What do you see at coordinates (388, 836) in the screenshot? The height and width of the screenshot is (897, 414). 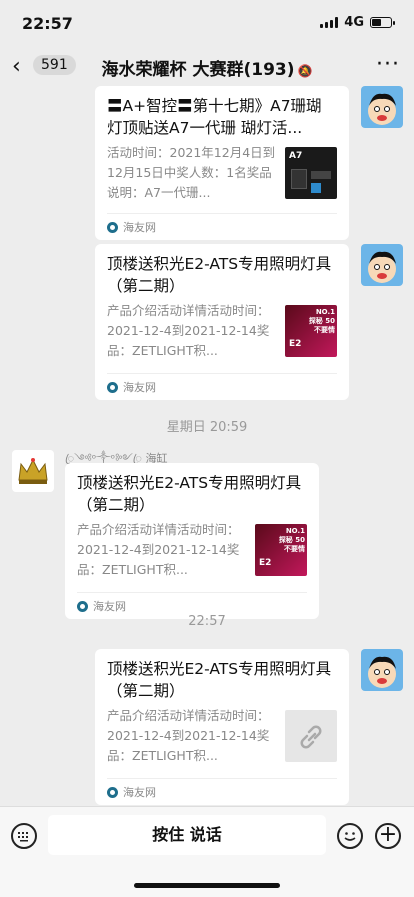 I see `plus-icon: +` at bounding box center [388, 836].